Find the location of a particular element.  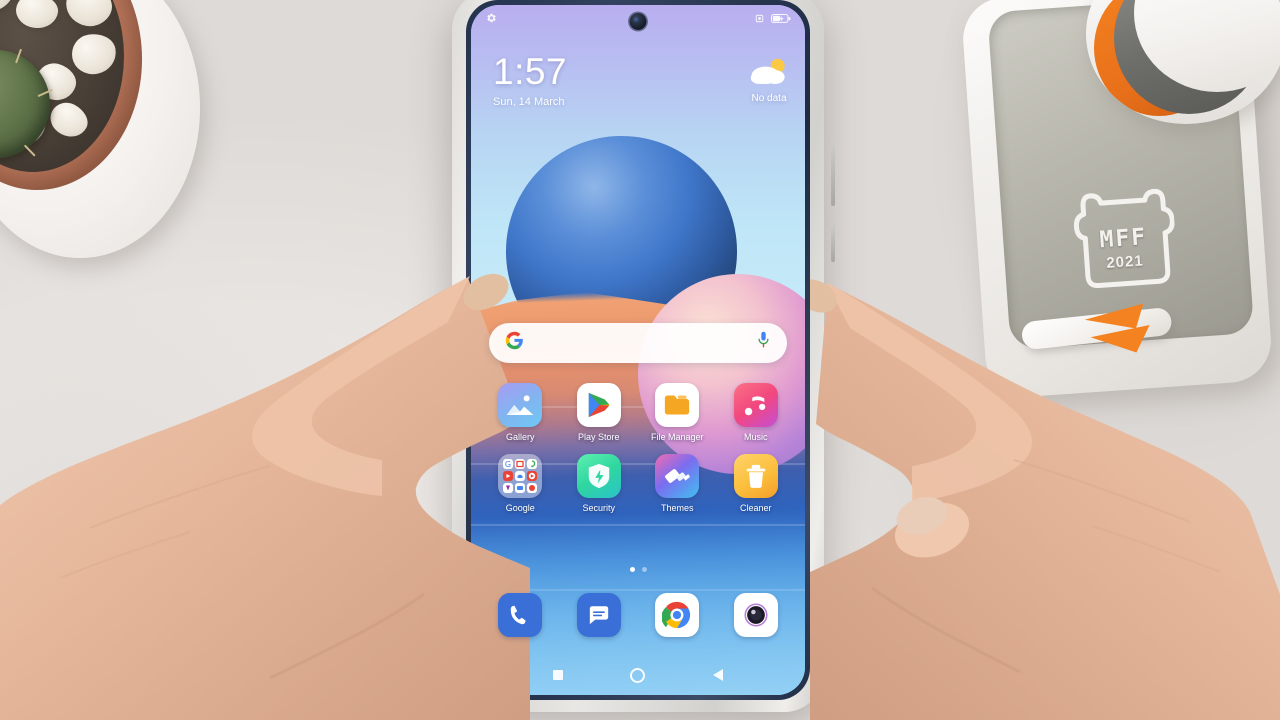

app-themes: Themes is located at coordinates (677, 483).